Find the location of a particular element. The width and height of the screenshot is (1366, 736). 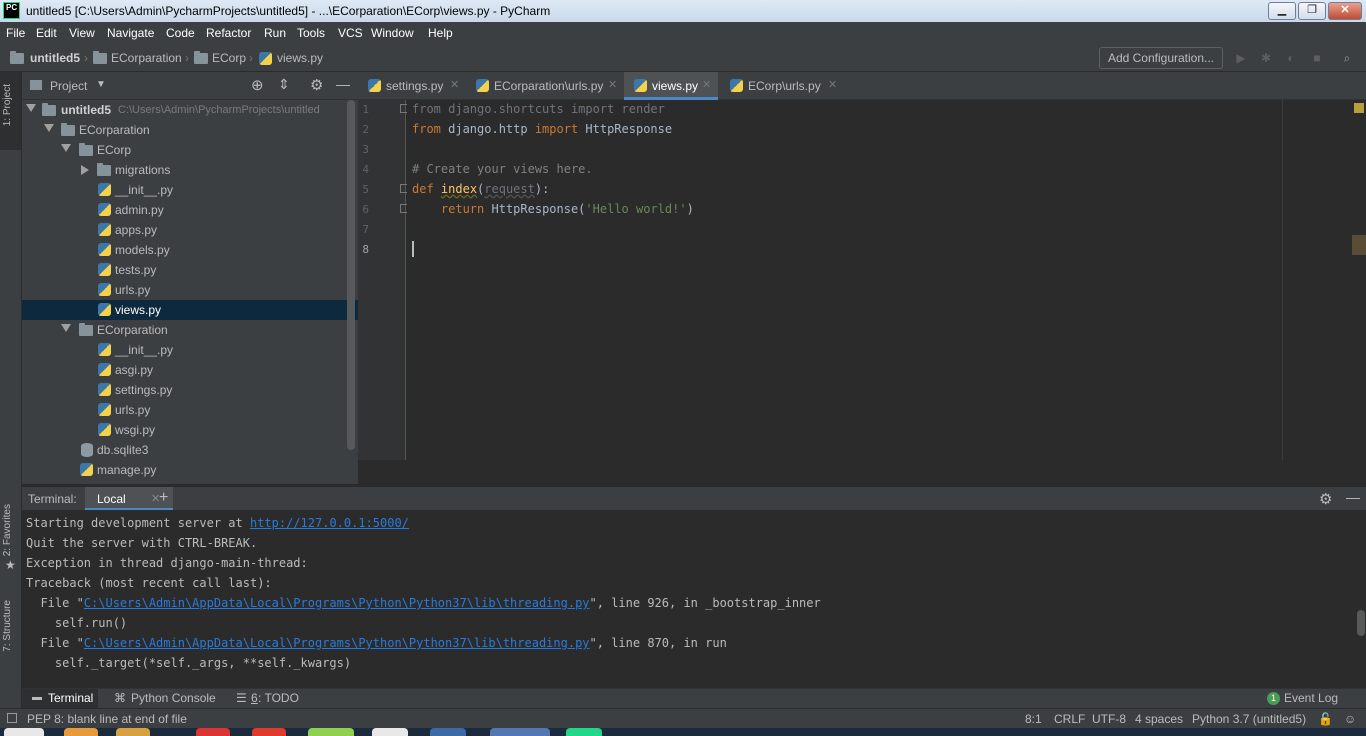

tree-item-admin-py: admin.py is located at coordinates (190, 210).